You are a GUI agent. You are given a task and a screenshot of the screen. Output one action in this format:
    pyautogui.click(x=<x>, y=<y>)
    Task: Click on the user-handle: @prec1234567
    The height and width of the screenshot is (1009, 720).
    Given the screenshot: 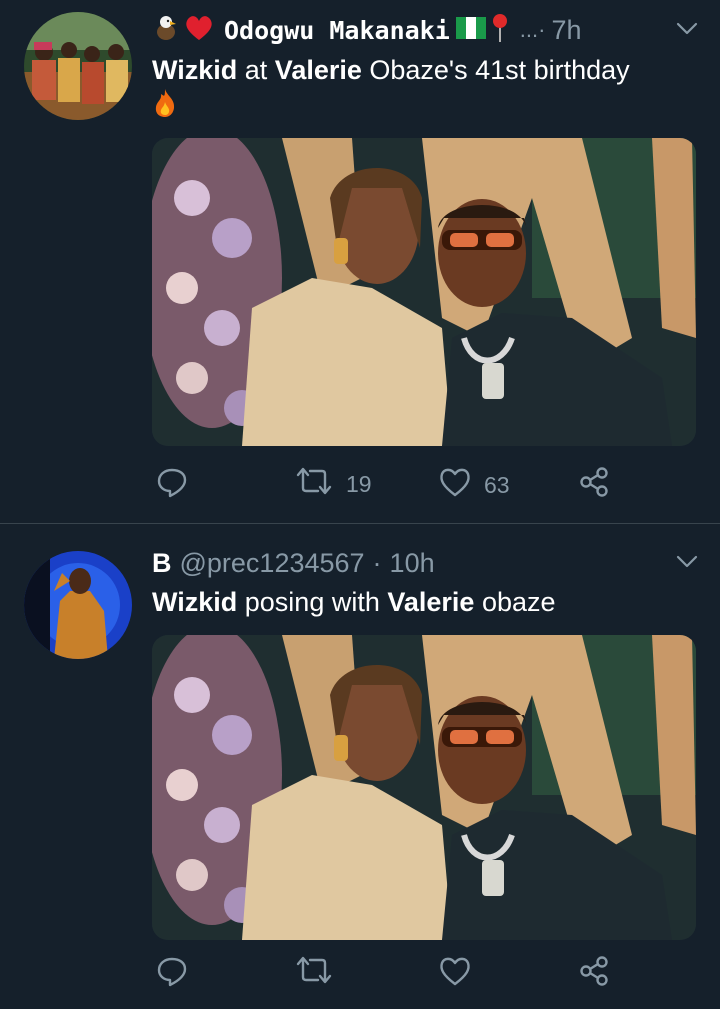 What is the action you would take?
    pyautogui.click(x=272, y=563)
    